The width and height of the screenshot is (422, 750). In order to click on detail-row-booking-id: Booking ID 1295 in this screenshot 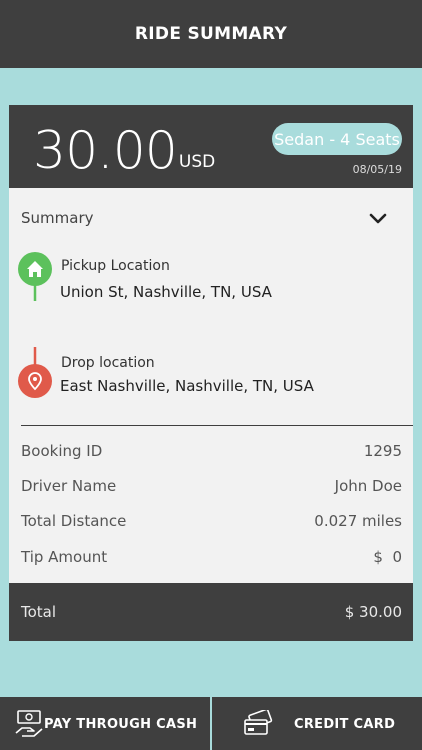, I will do `click(211, 451)`.